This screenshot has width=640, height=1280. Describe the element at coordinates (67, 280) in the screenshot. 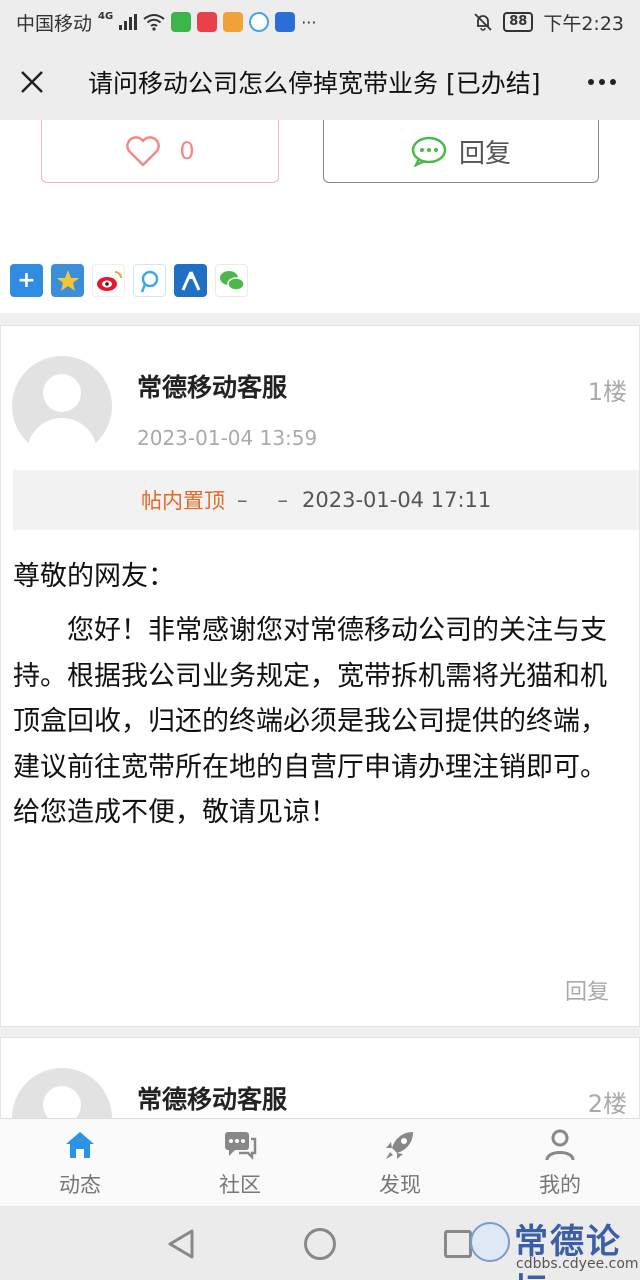

I see `qzone-icon` at that location.